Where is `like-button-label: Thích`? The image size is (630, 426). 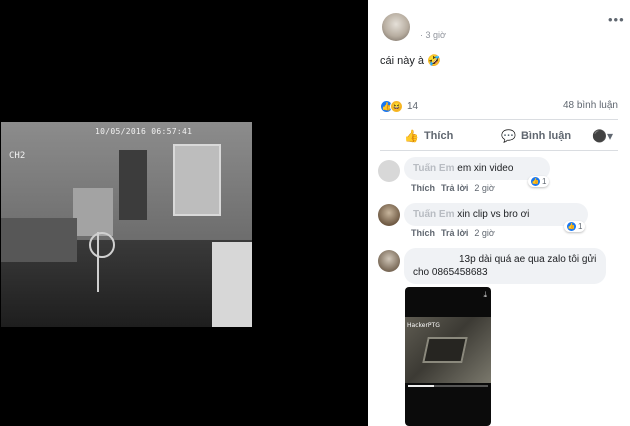
like-button-label: Thích is located at coordinates (438, 136).